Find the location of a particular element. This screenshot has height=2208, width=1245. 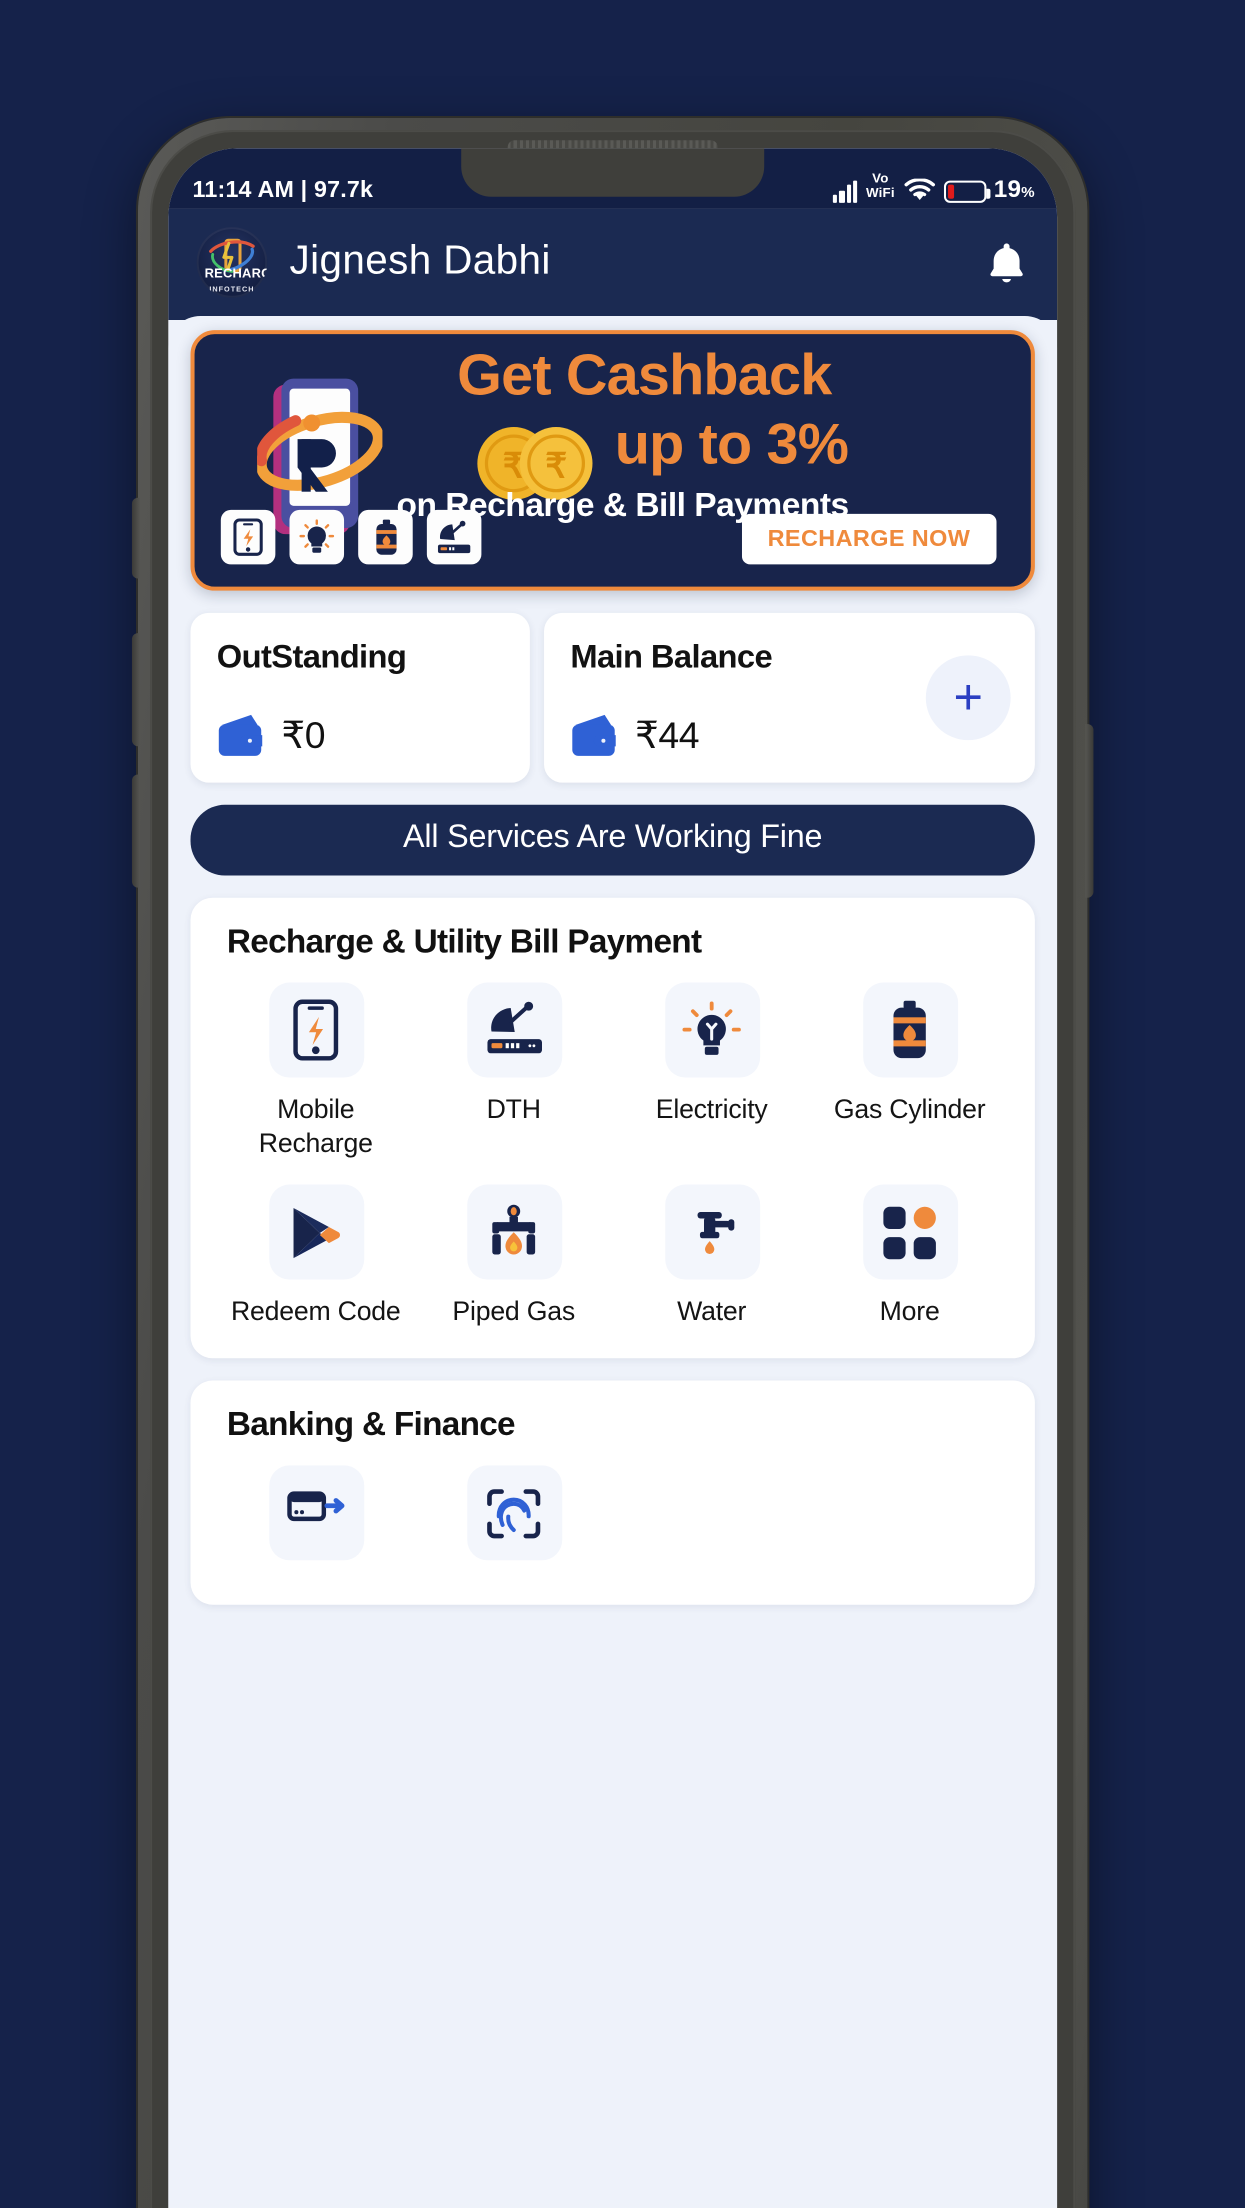

volume-up-button is located at coordinates (136, 690).